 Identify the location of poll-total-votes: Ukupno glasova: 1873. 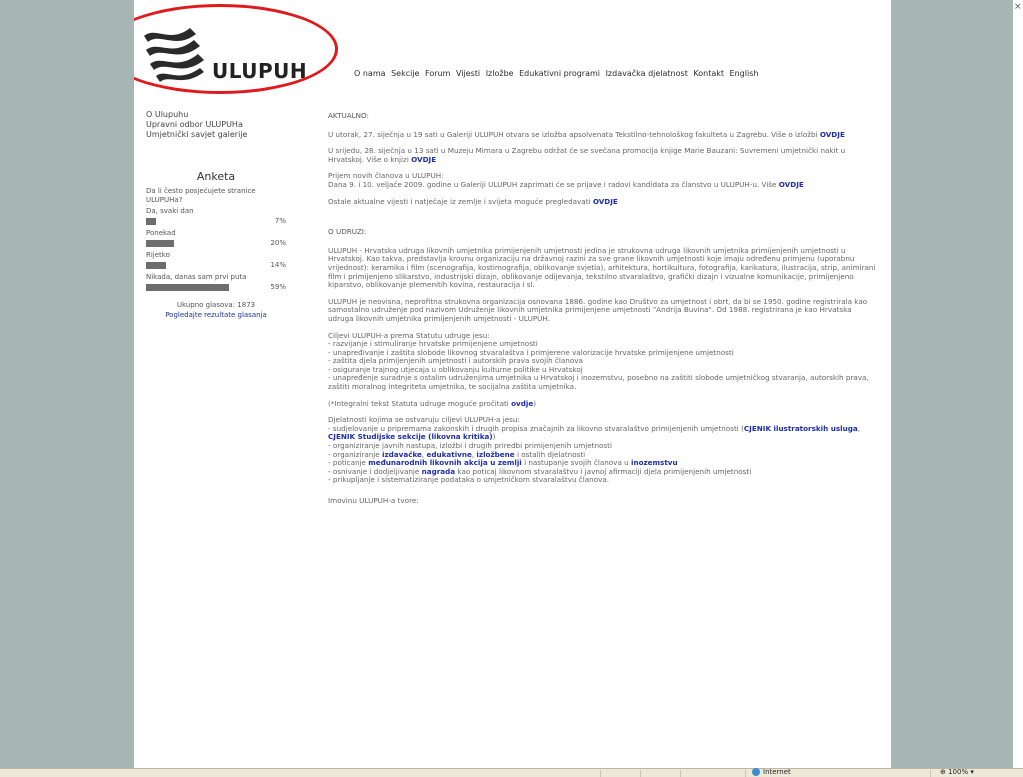
(216, 305).